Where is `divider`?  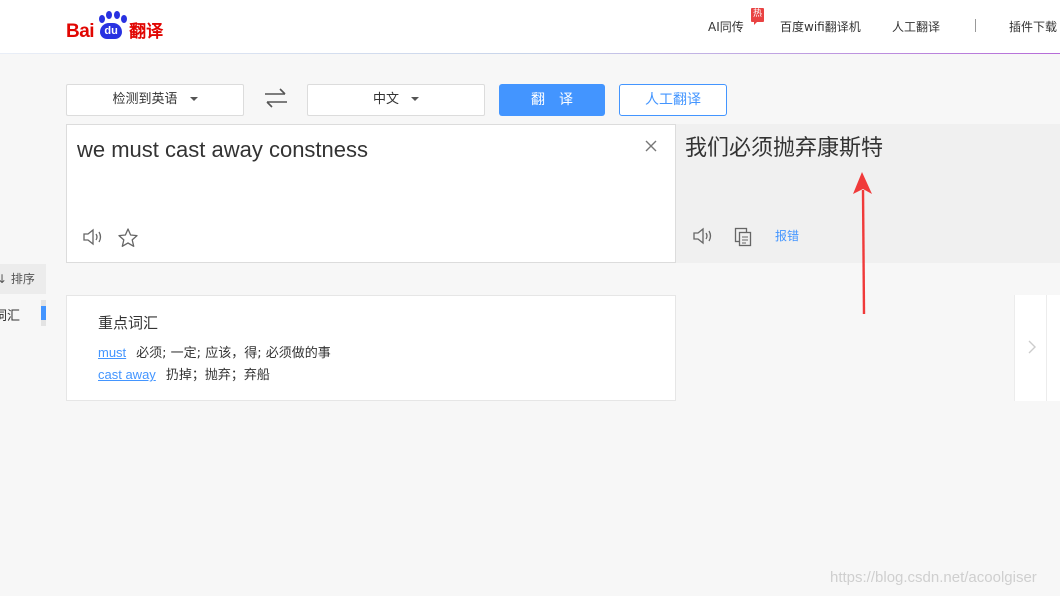
divider is located at coordinates (1046, 348).